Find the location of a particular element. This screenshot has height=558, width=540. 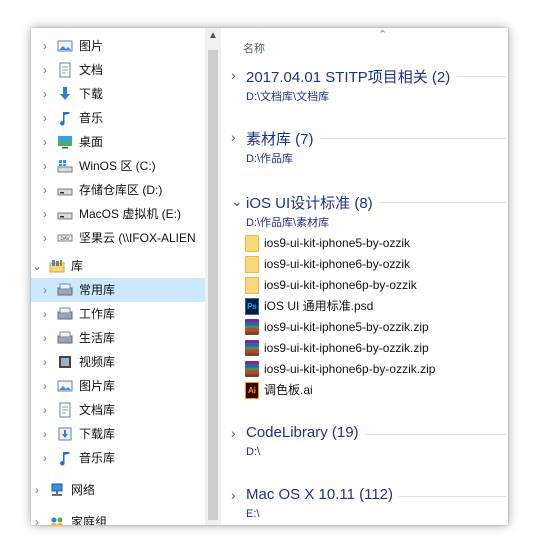

sidebar-item: › 家庭组 is located at coordinates (118, 517).